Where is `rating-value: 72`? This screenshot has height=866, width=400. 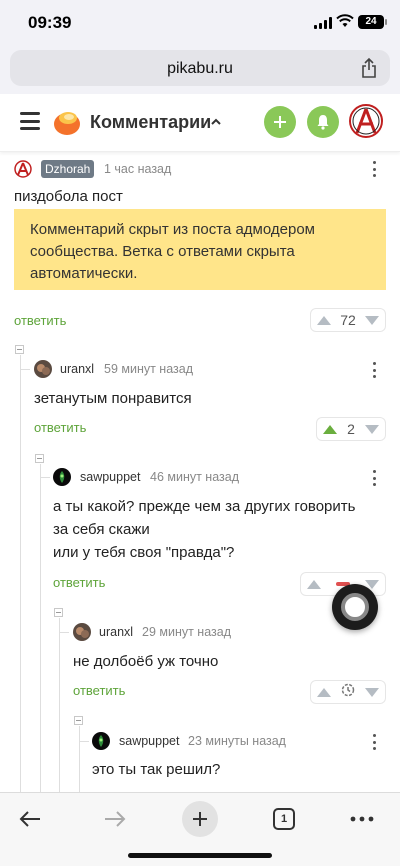 rating-value: 72 is located at coordinates (348, 320).